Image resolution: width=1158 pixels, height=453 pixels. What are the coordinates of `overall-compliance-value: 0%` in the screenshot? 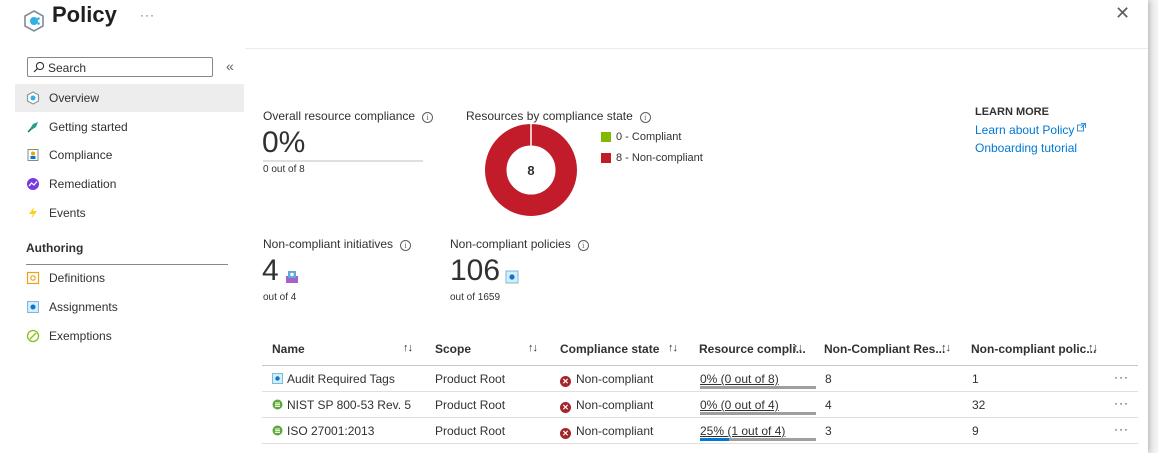 It's located at (284, 142).